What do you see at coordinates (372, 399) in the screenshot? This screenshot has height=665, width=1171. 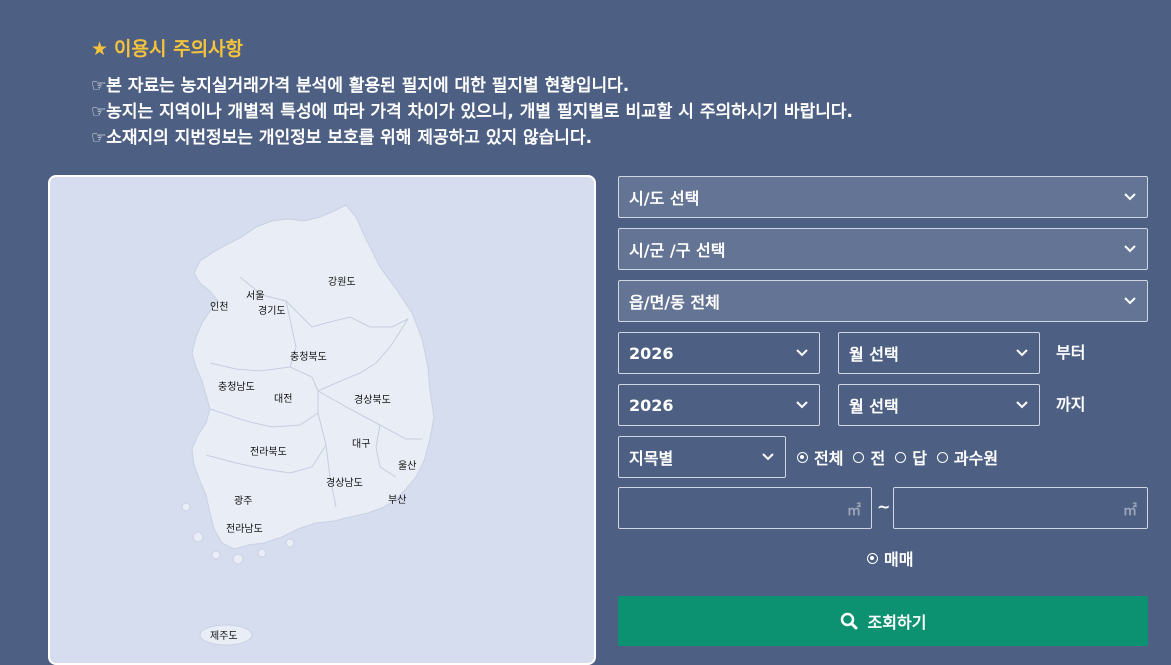 I see `region-label-gyeongbuk: 경상북도` at bounding box center [372, 399].